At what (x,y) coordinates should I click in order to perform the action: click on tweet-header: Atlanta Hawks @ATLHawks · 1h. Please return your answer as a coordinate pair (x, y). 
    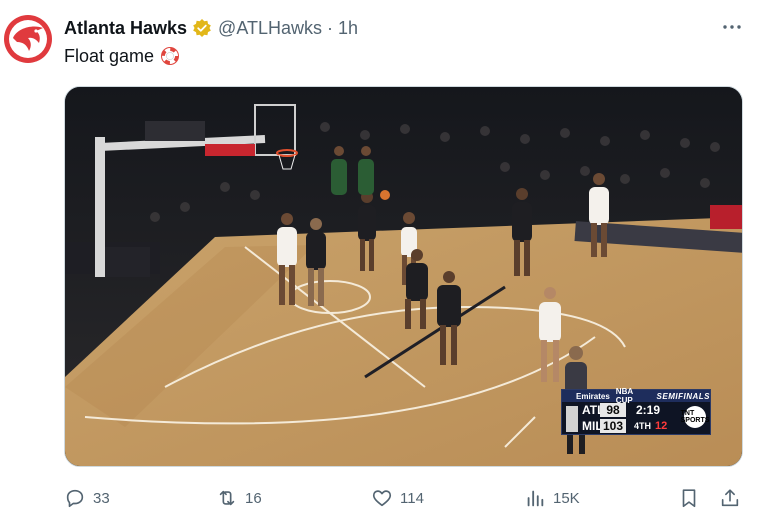
    Looking at the image, I should click on (211, 28).